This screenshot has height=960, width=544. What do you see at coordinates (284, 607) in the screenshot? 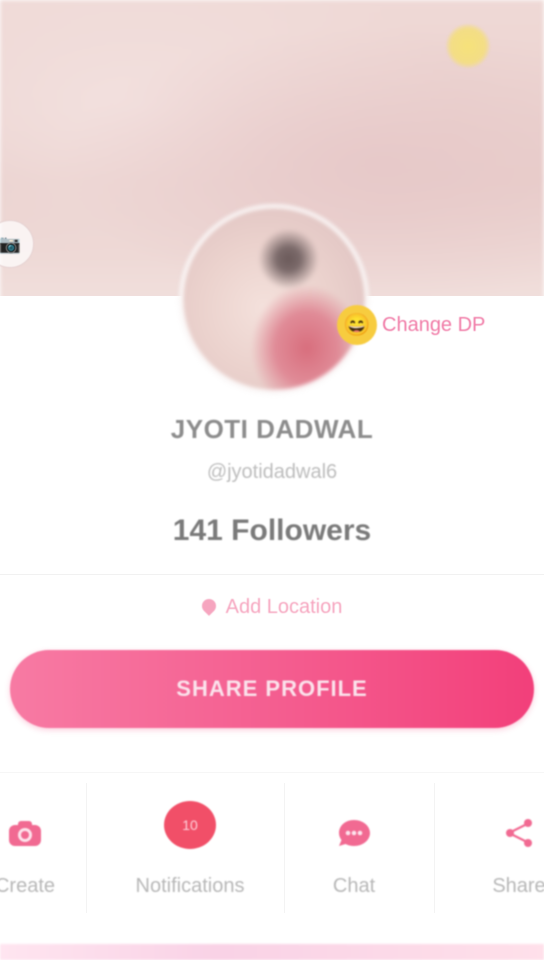
I see `add-location-label: Add Location` at bounding box center [284, 607].